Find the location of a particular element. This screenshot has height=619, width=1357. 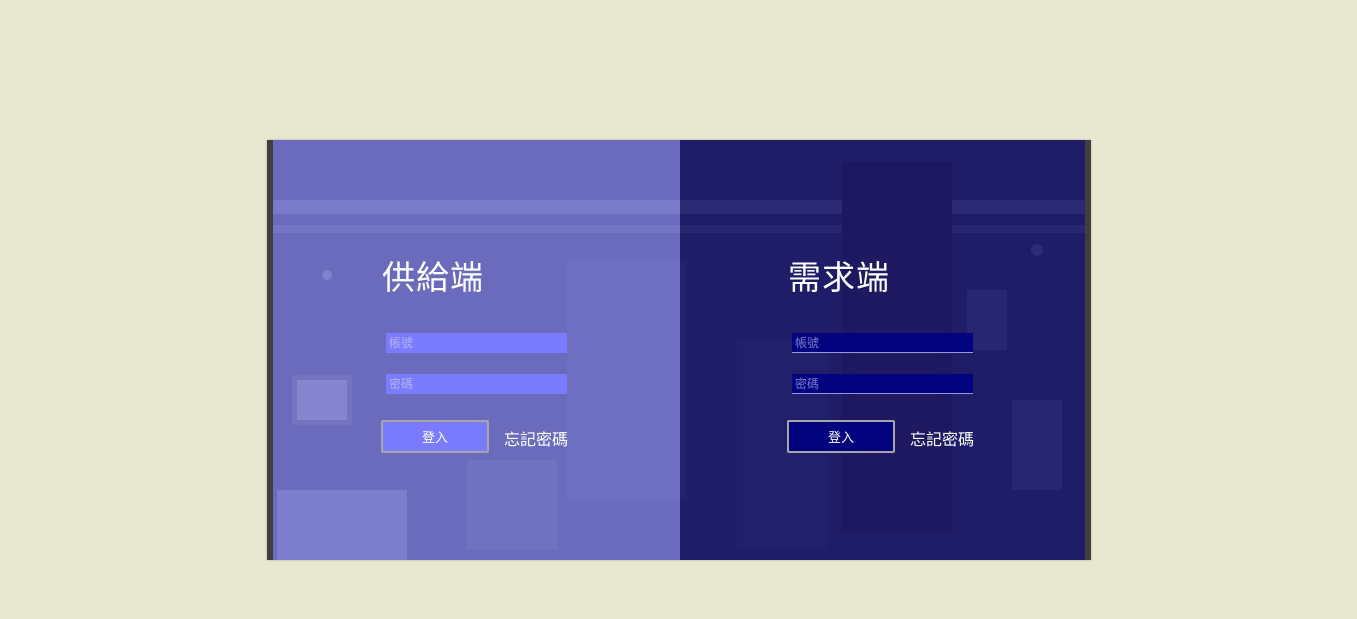

demand-login-button: 登入 is located at coordinates (841, 436).